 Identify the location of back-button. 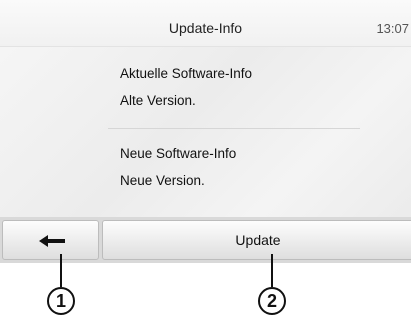
(50, 240).